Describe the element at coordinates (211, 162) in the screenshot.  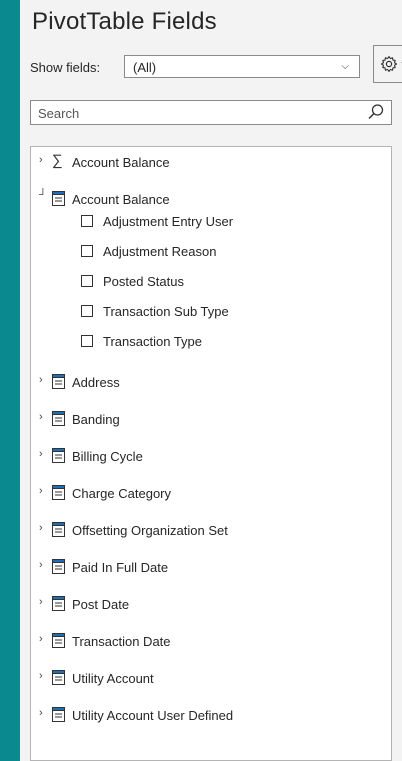
I see `field-row-account-balance-sum: › ∑ Account Balance` at that location.